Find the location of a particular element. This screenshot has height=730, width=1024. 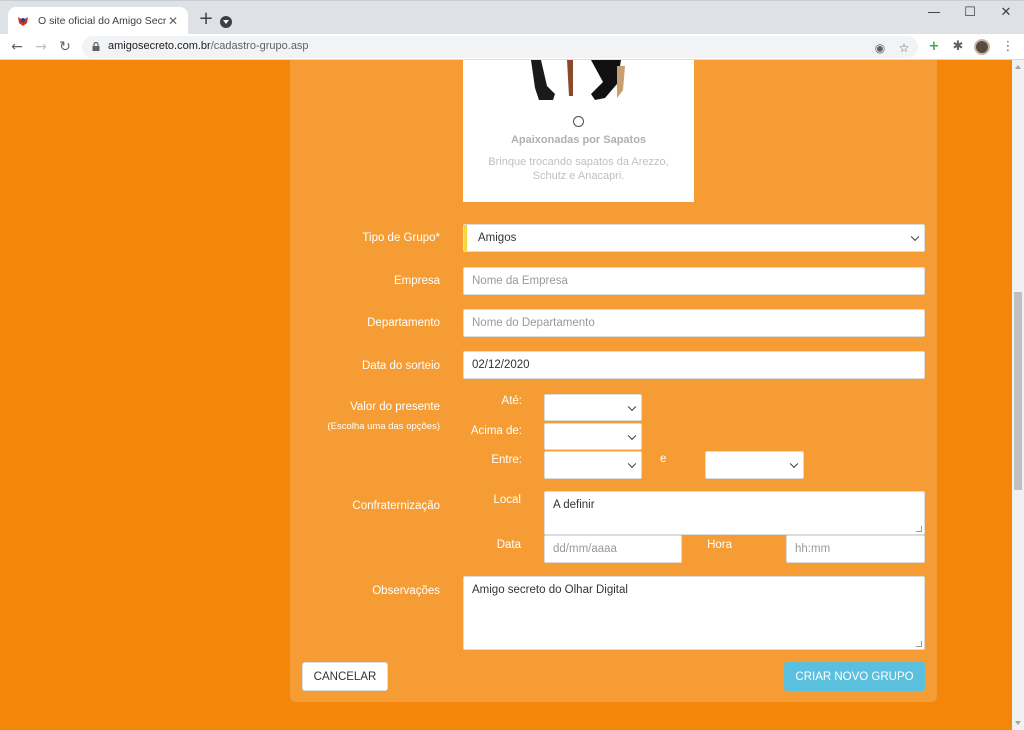

empresa-input: Nome da Empresa is located at coordinates (694, 281).